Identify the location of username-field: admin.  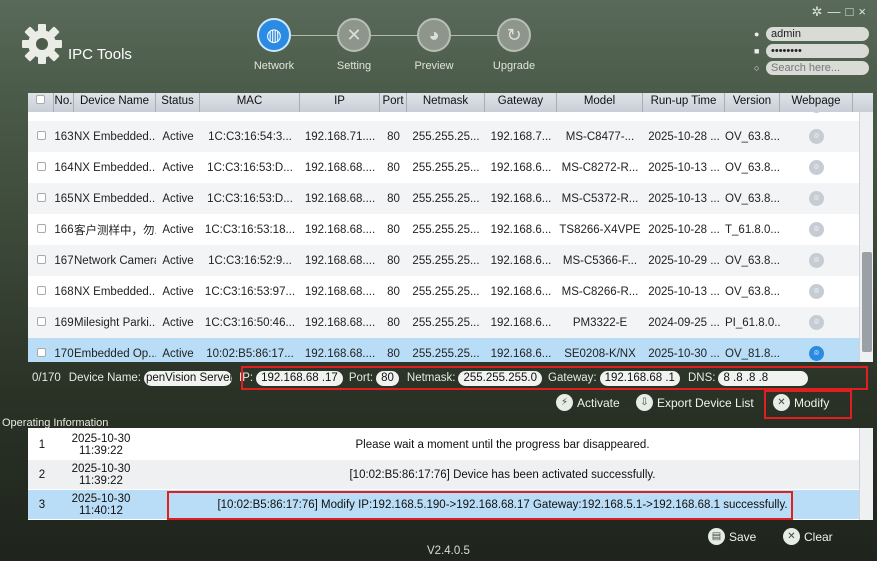
(817, 34).